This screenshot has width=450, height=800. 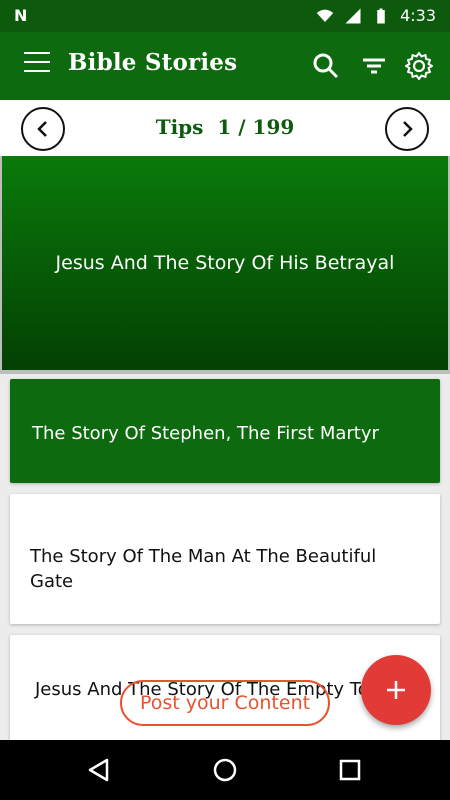 I want to click on filter-icon, so click(x=374, y=66).